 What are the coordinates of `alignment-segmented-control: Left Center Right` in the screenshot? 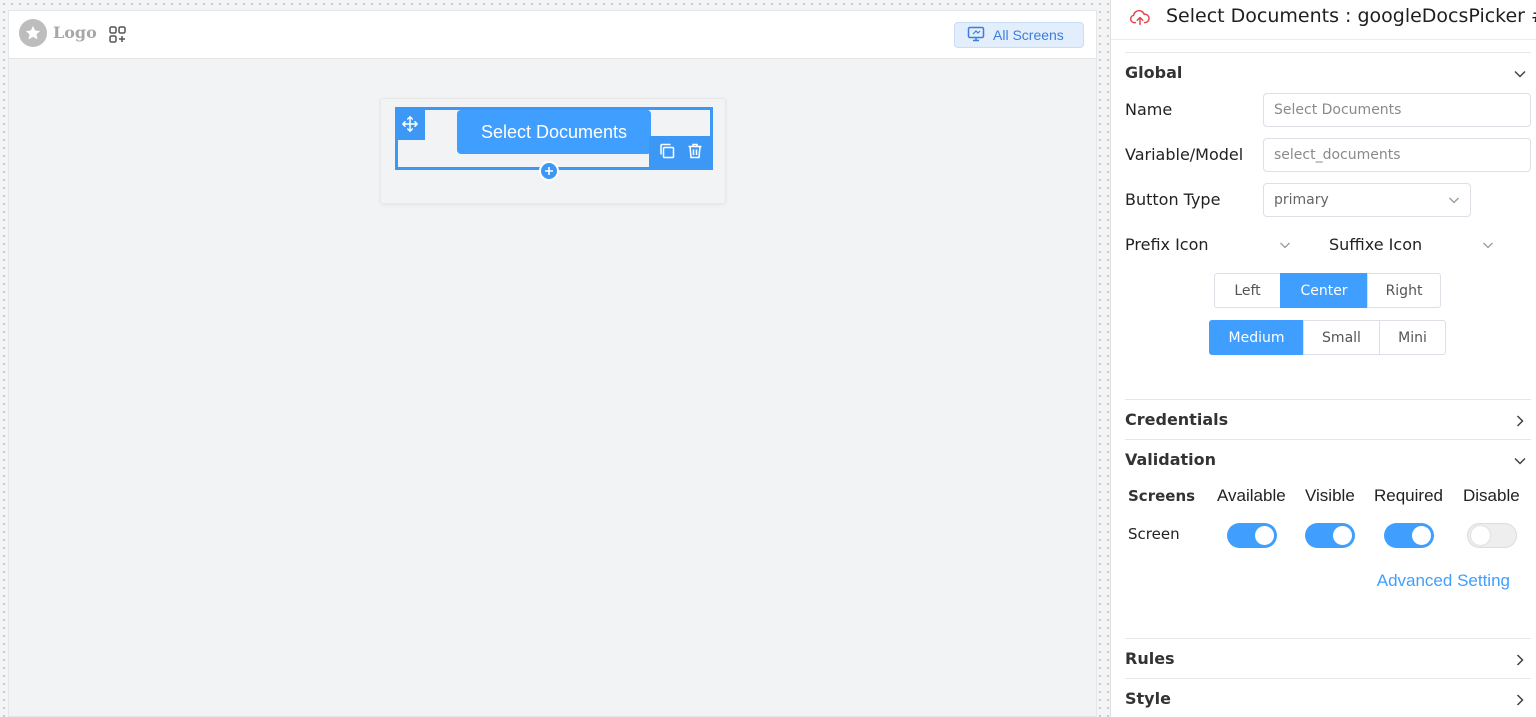 It's located at (1327, 290).